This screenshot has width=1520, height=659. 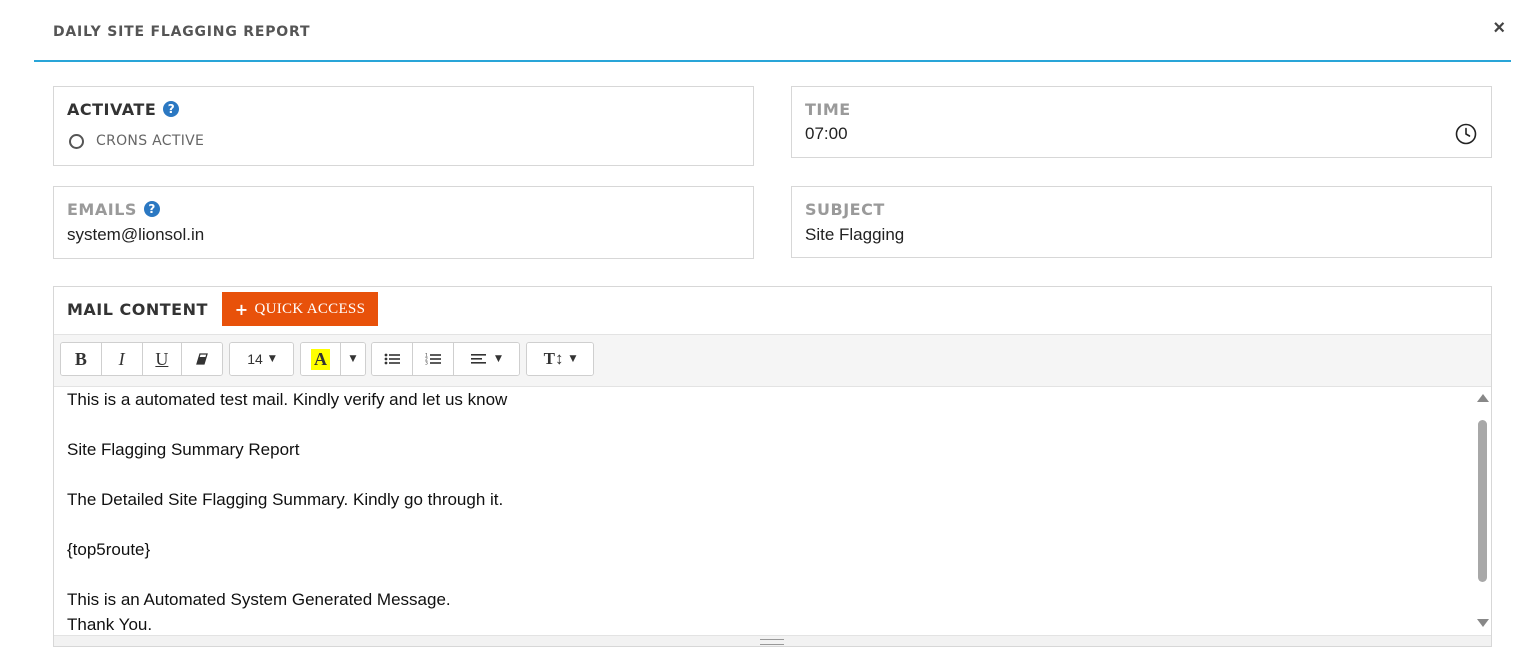 I want to click on mail-content-label: MAIL CONTENT, so click(x=137, y=309).